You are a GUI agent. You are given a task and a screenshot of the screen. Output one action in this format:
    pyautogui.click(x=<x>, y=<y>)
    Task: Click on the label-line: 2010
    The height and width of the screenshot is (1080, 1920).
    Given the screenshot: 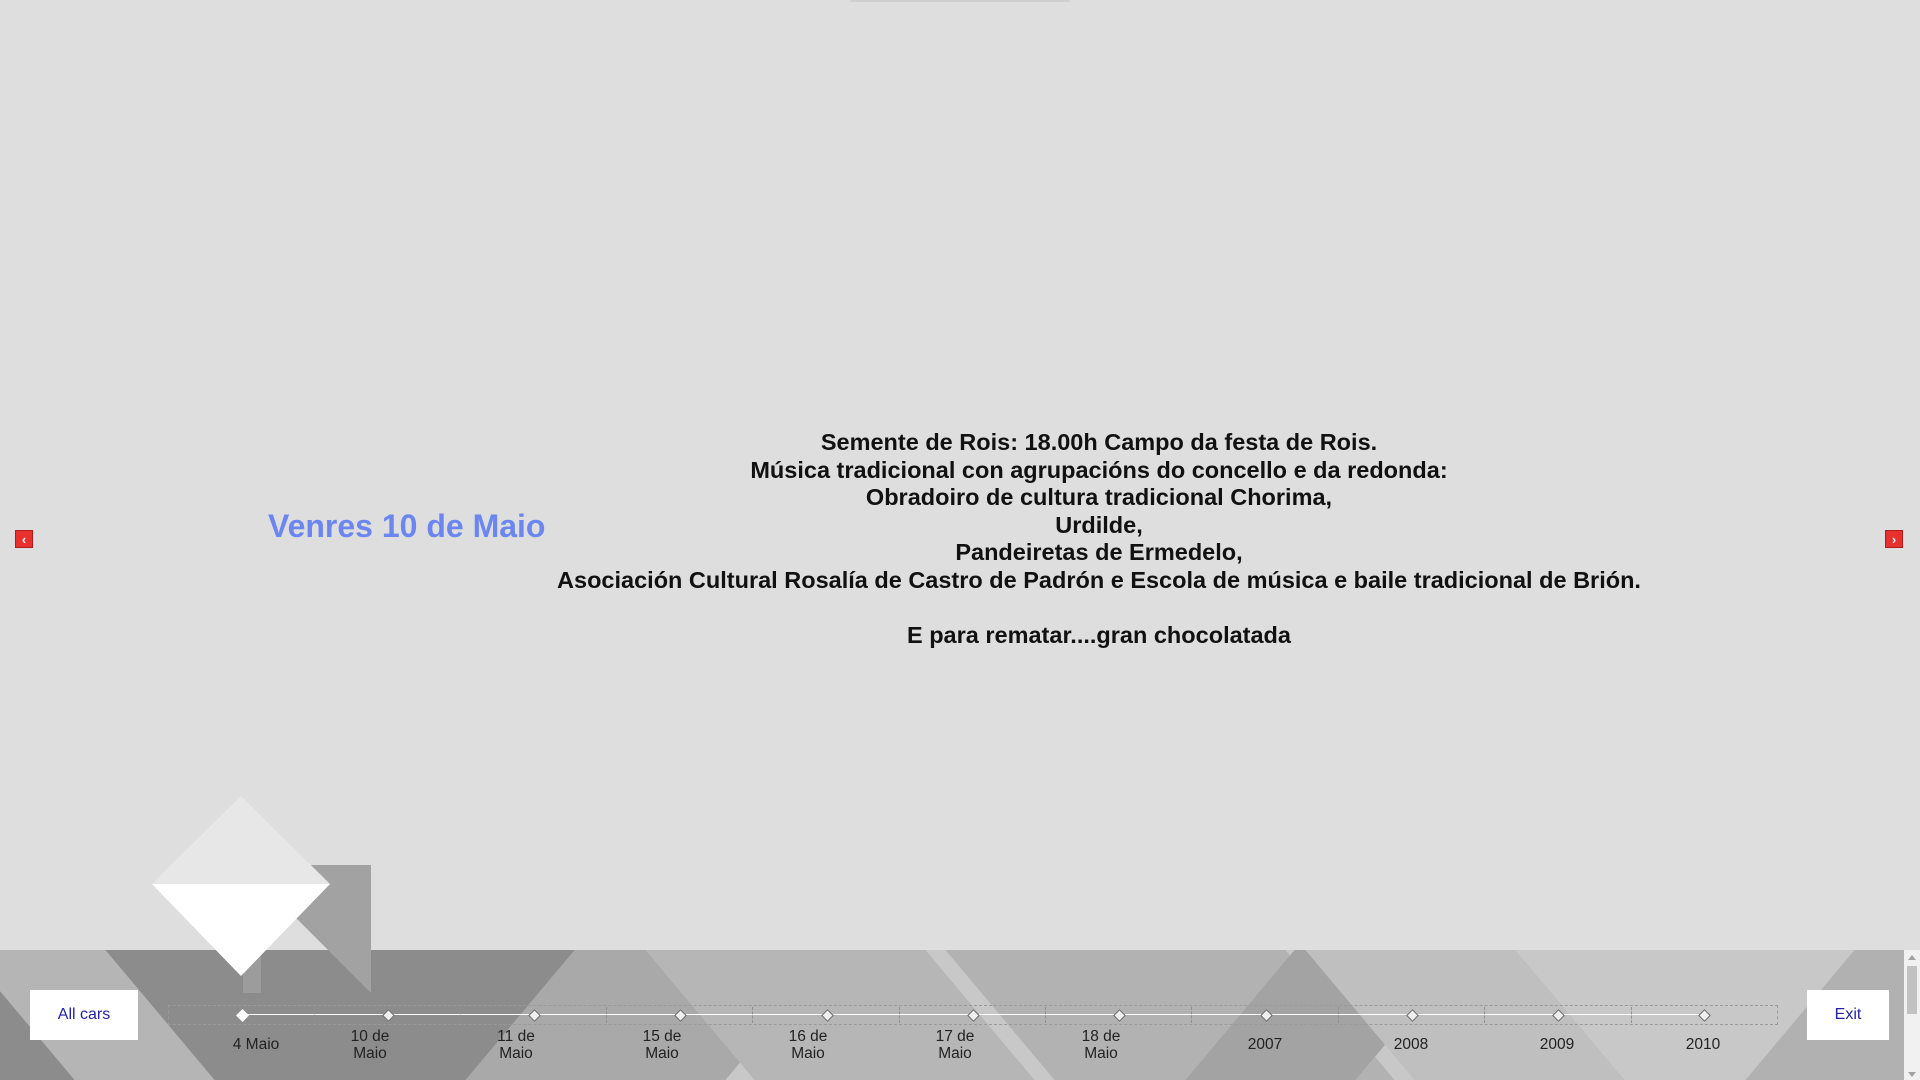 What is the action you would take?
    pyautogui.click(x=1703, y=1044)
    